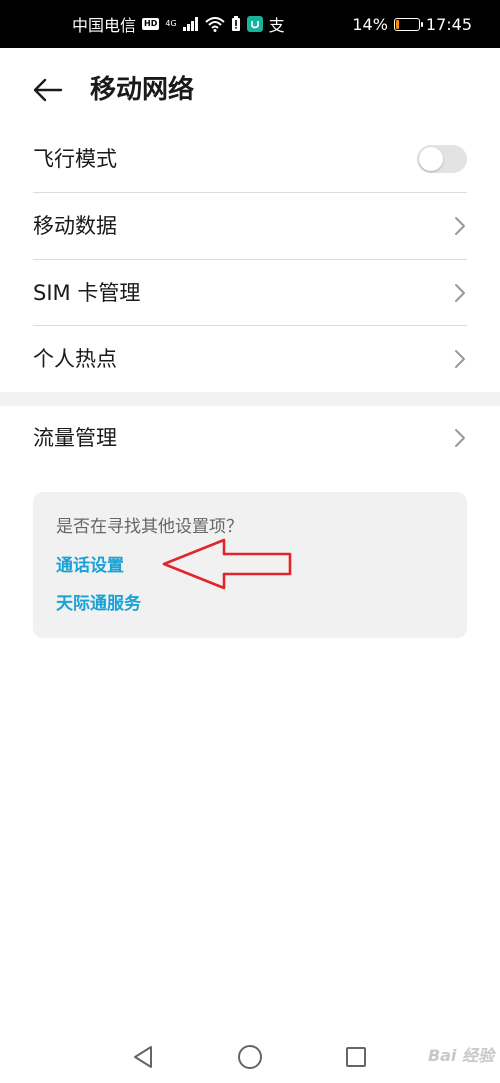 This screenshot has height=1083, width=500. Describe the element at coordinates (408, 24) in the screenshot. I see `battery-icon` at that location.